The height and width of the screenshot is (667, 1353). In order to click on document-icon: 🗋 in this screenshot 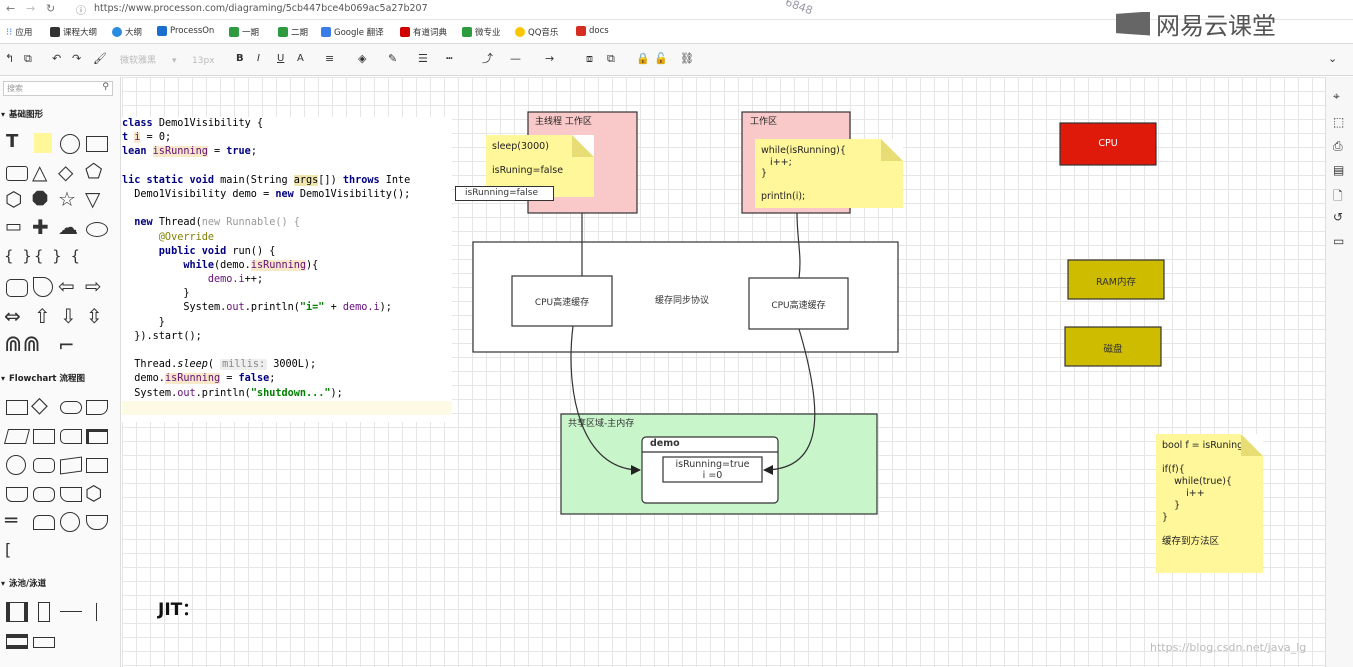, I will do `click(1338, 197)`.